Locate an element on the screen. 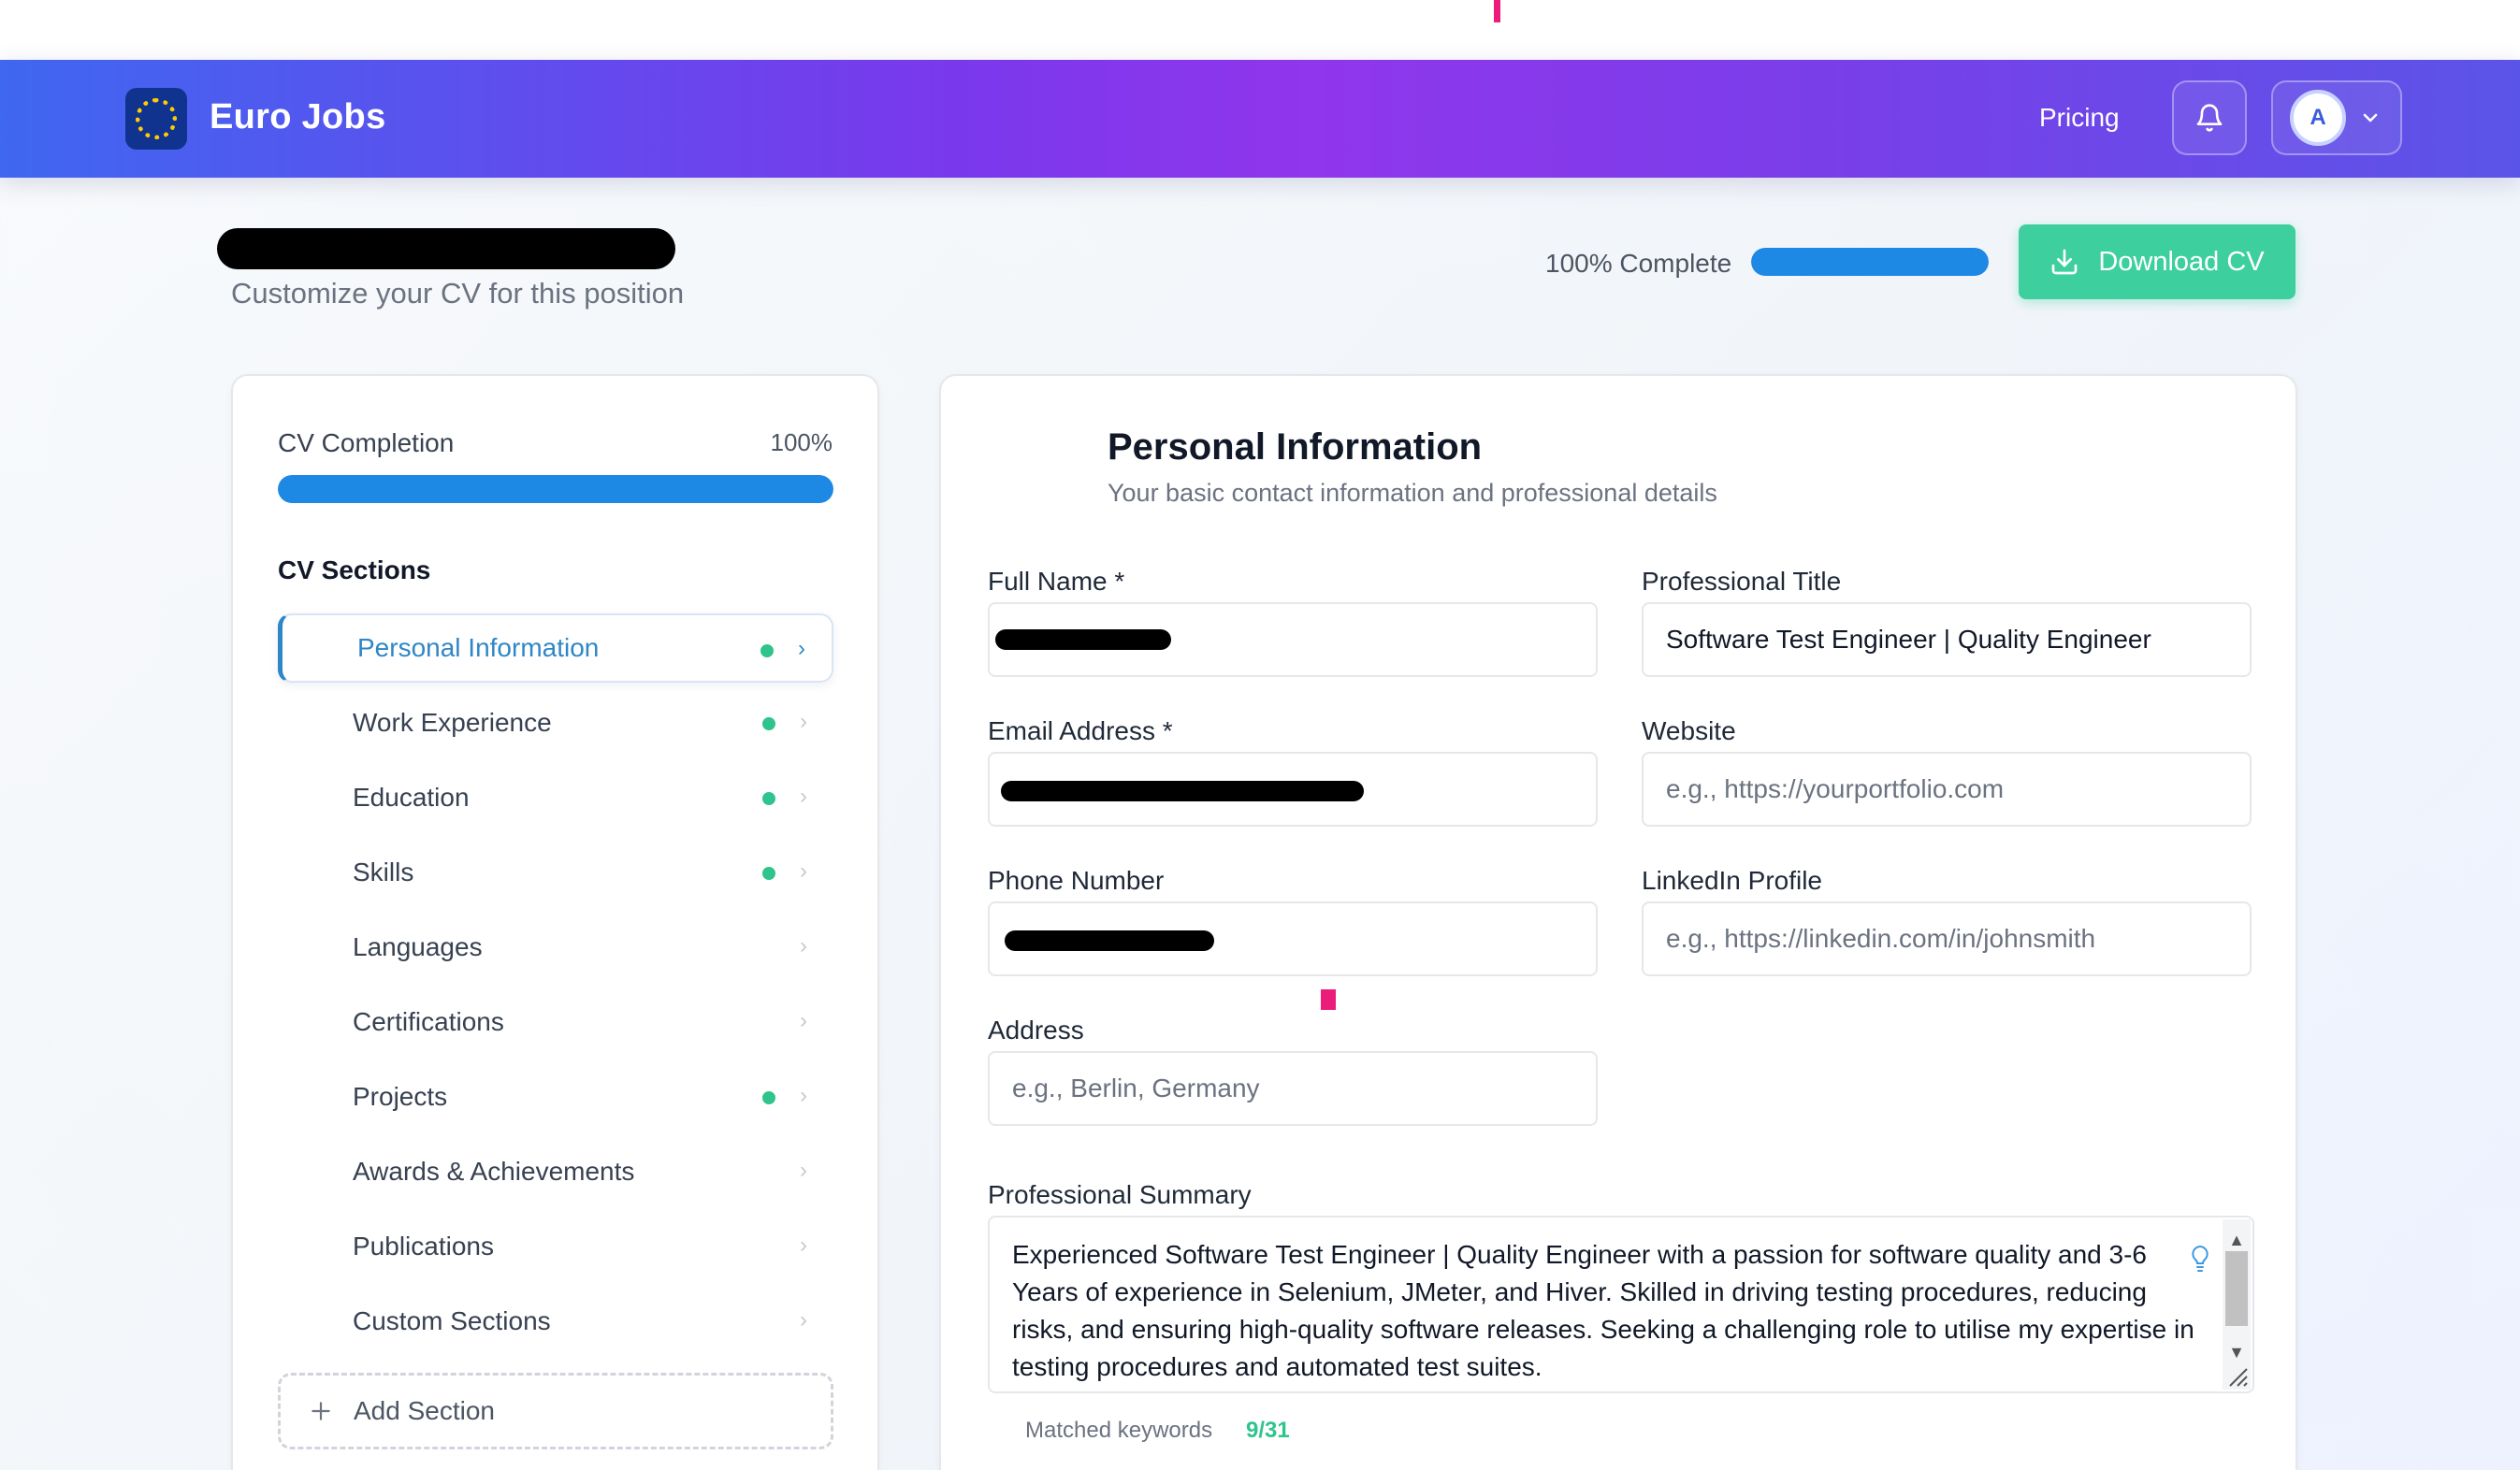 Image resolution: width=2520 pixels, height=1470 pixels. completion-status-text: 100% Complete is located at coordinates (1638, 263).